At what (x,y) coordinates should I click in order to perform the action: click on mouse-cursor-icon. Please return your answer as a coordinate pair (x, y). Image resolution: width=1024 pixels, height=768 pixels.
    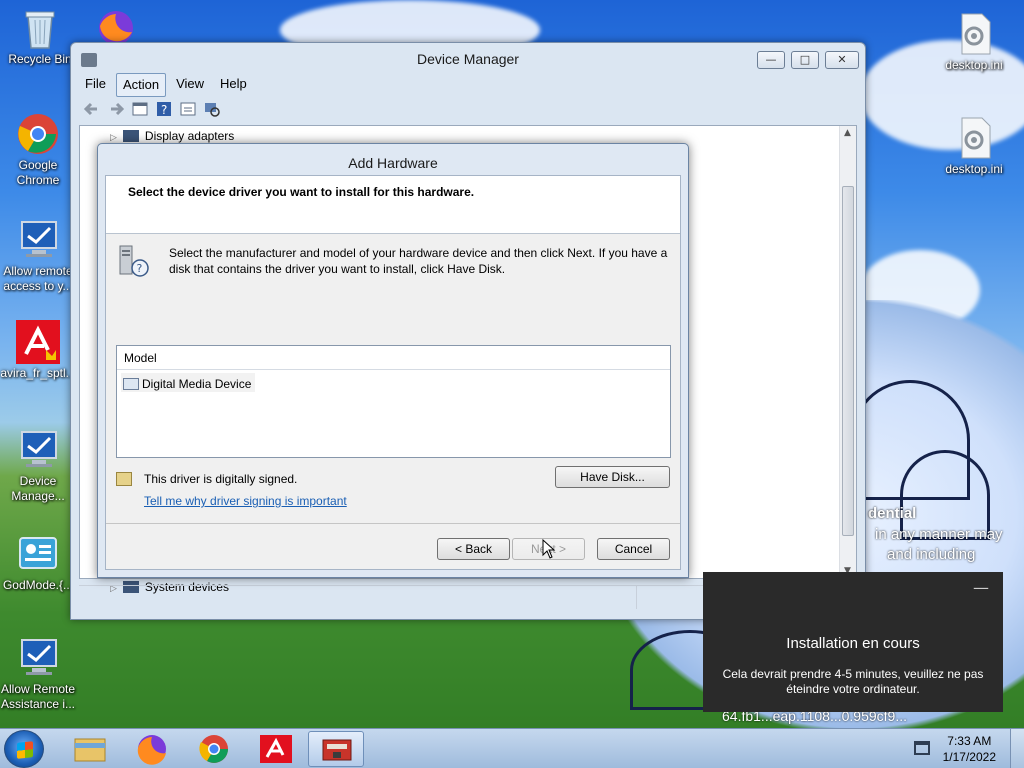
    Looking at the image, I should click on (549, 548).